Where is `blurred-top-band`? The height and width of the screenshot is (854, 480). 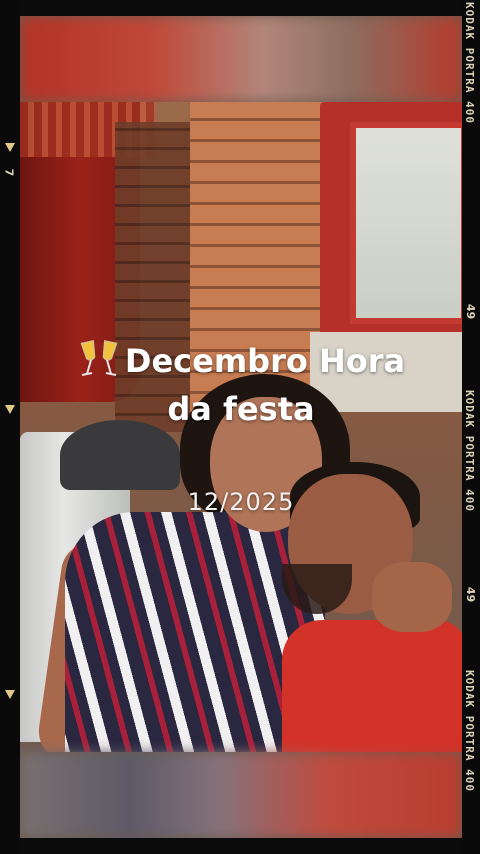
blurred-top-band is located at coordinates (241, 59).